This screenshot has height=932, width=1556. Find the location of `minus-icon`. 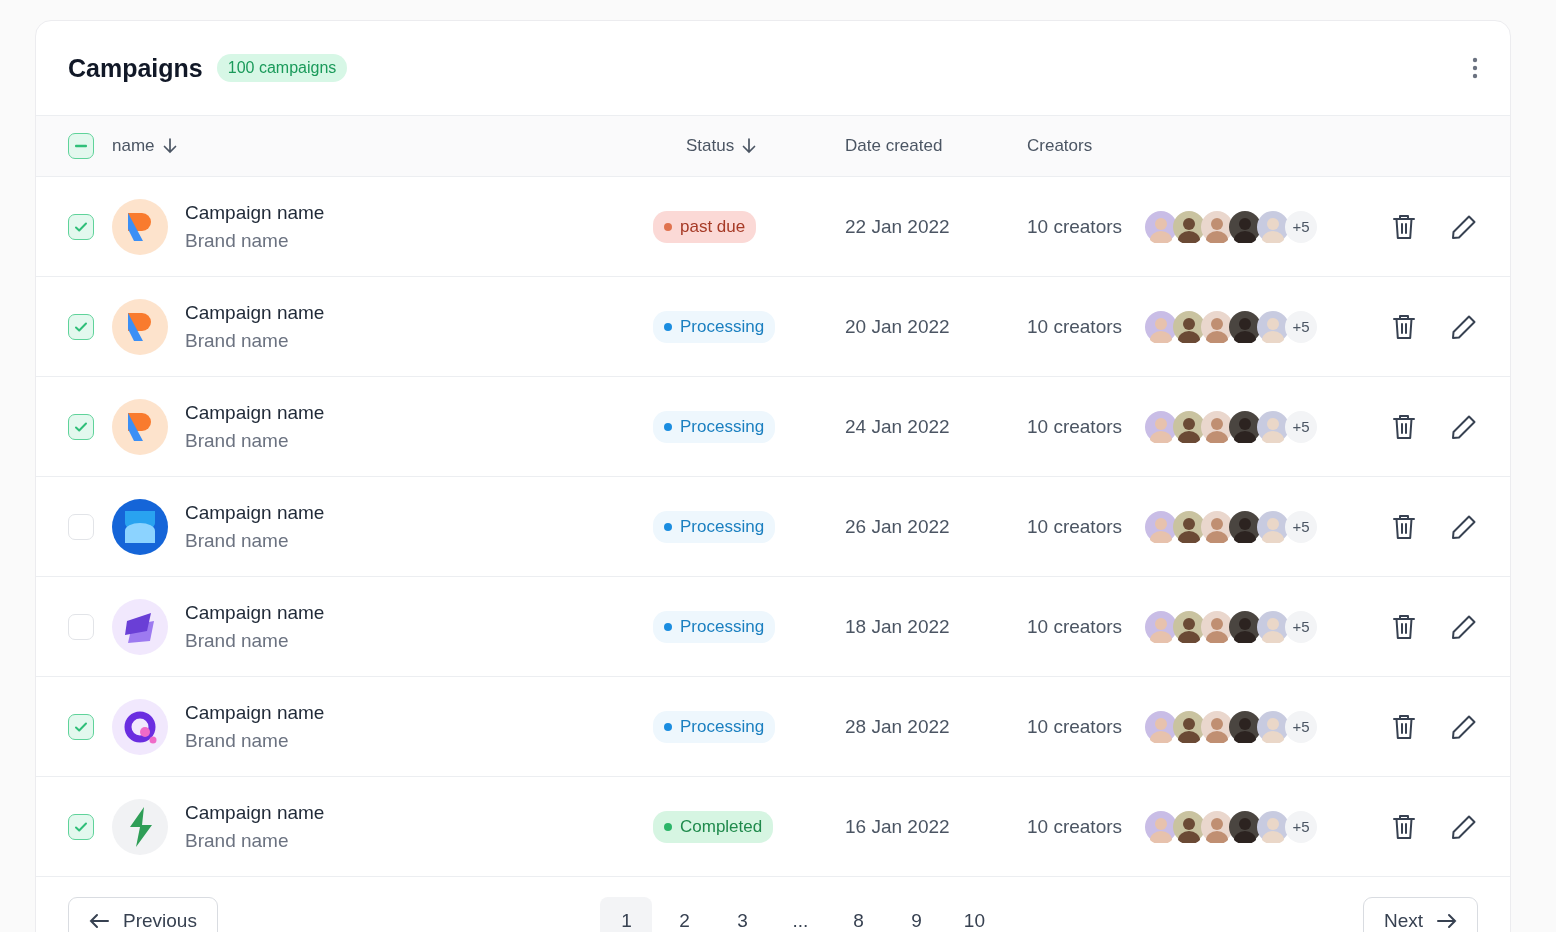

minus-icon is located at coordinates (81, 146).